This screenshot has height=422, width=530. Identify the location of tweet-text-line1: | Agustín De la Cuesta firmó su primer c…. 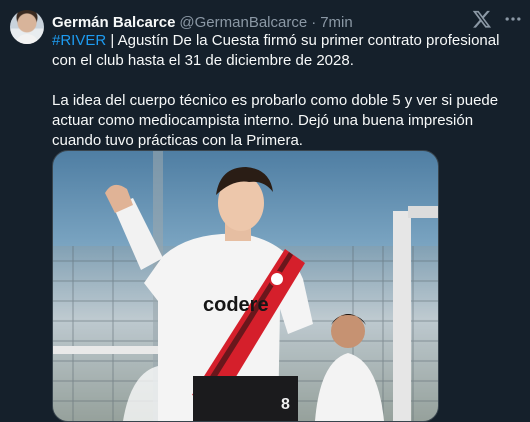
(276, 50).